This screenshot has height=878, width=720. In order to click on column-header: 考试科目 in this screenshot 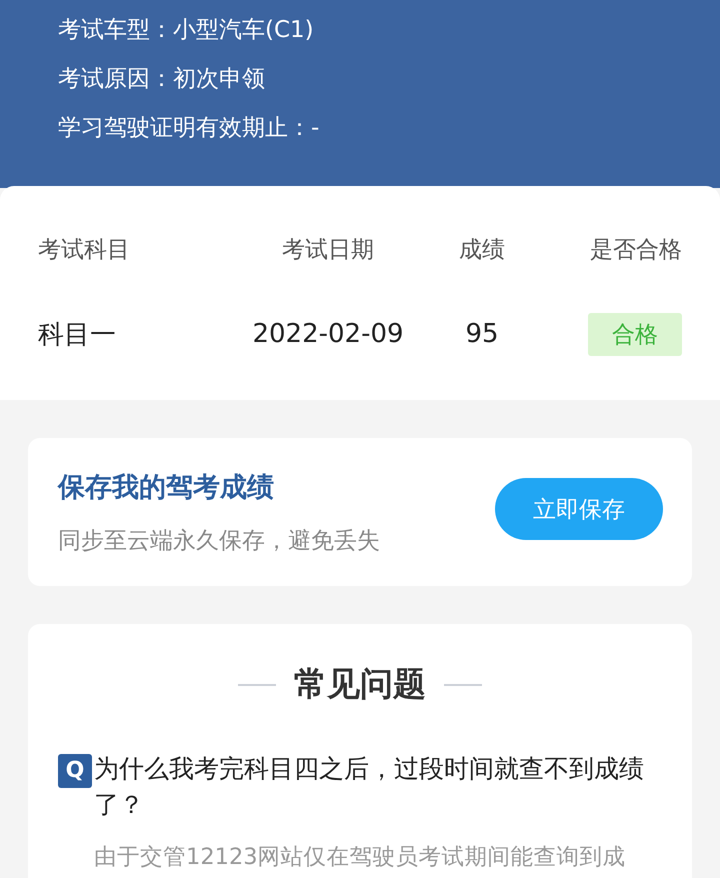, I will do `click(84, 250)`.